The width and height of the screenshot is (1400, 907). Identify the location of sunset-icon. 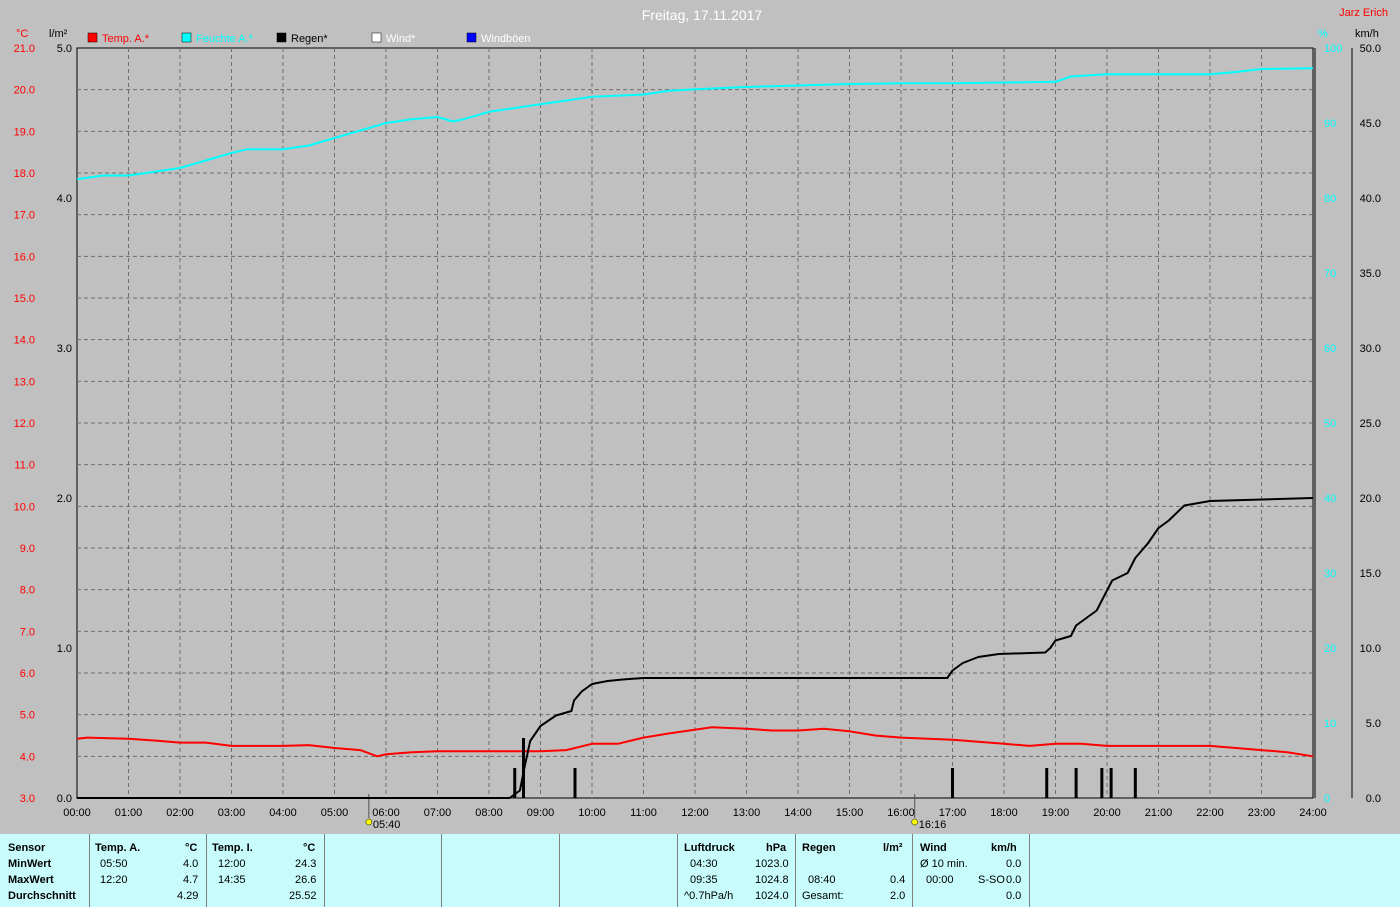
(914, 822).